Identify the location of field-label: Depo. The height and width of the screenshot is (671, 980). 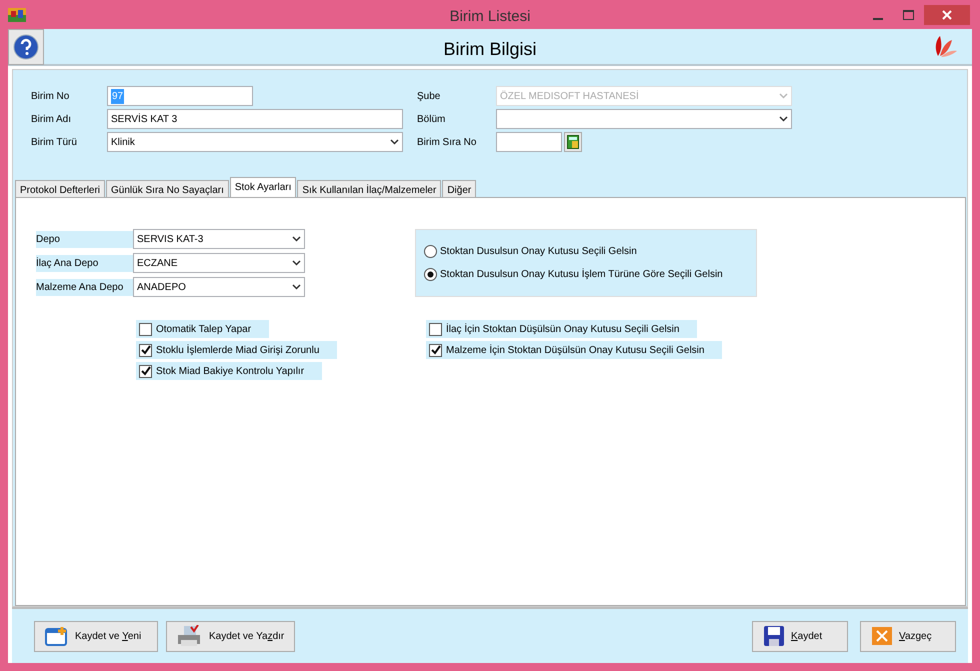
(84, 239).